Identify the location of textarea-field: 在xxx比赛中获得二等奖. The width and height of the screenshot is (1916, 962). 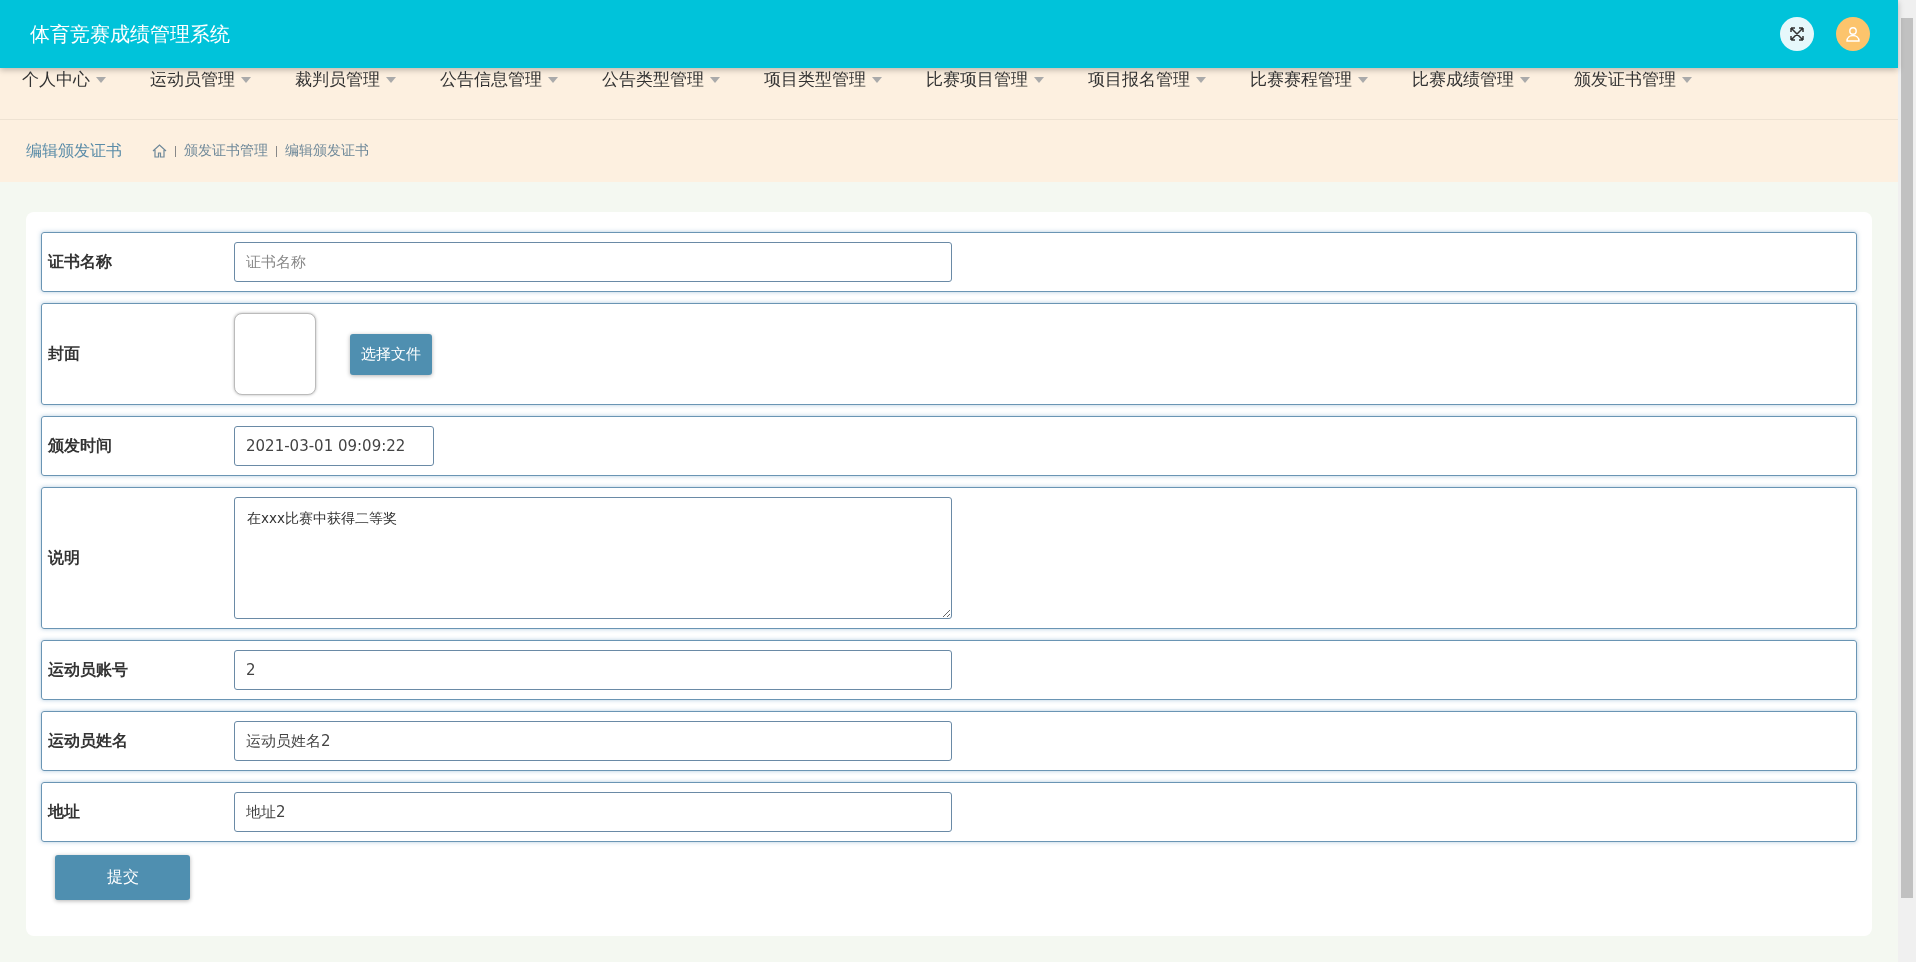
(593, 558).